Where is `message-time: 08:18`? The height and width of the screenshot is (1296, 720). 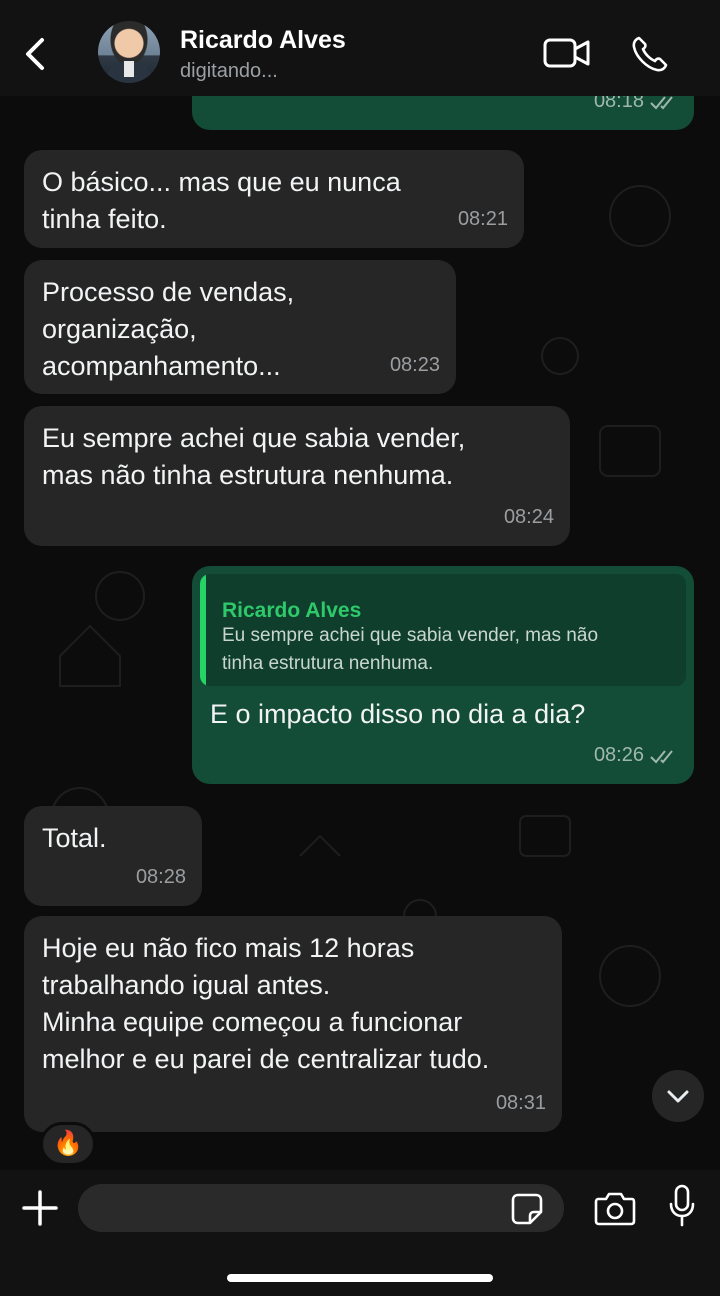 message-time: 08:18 is located at coordinates (618, 104).